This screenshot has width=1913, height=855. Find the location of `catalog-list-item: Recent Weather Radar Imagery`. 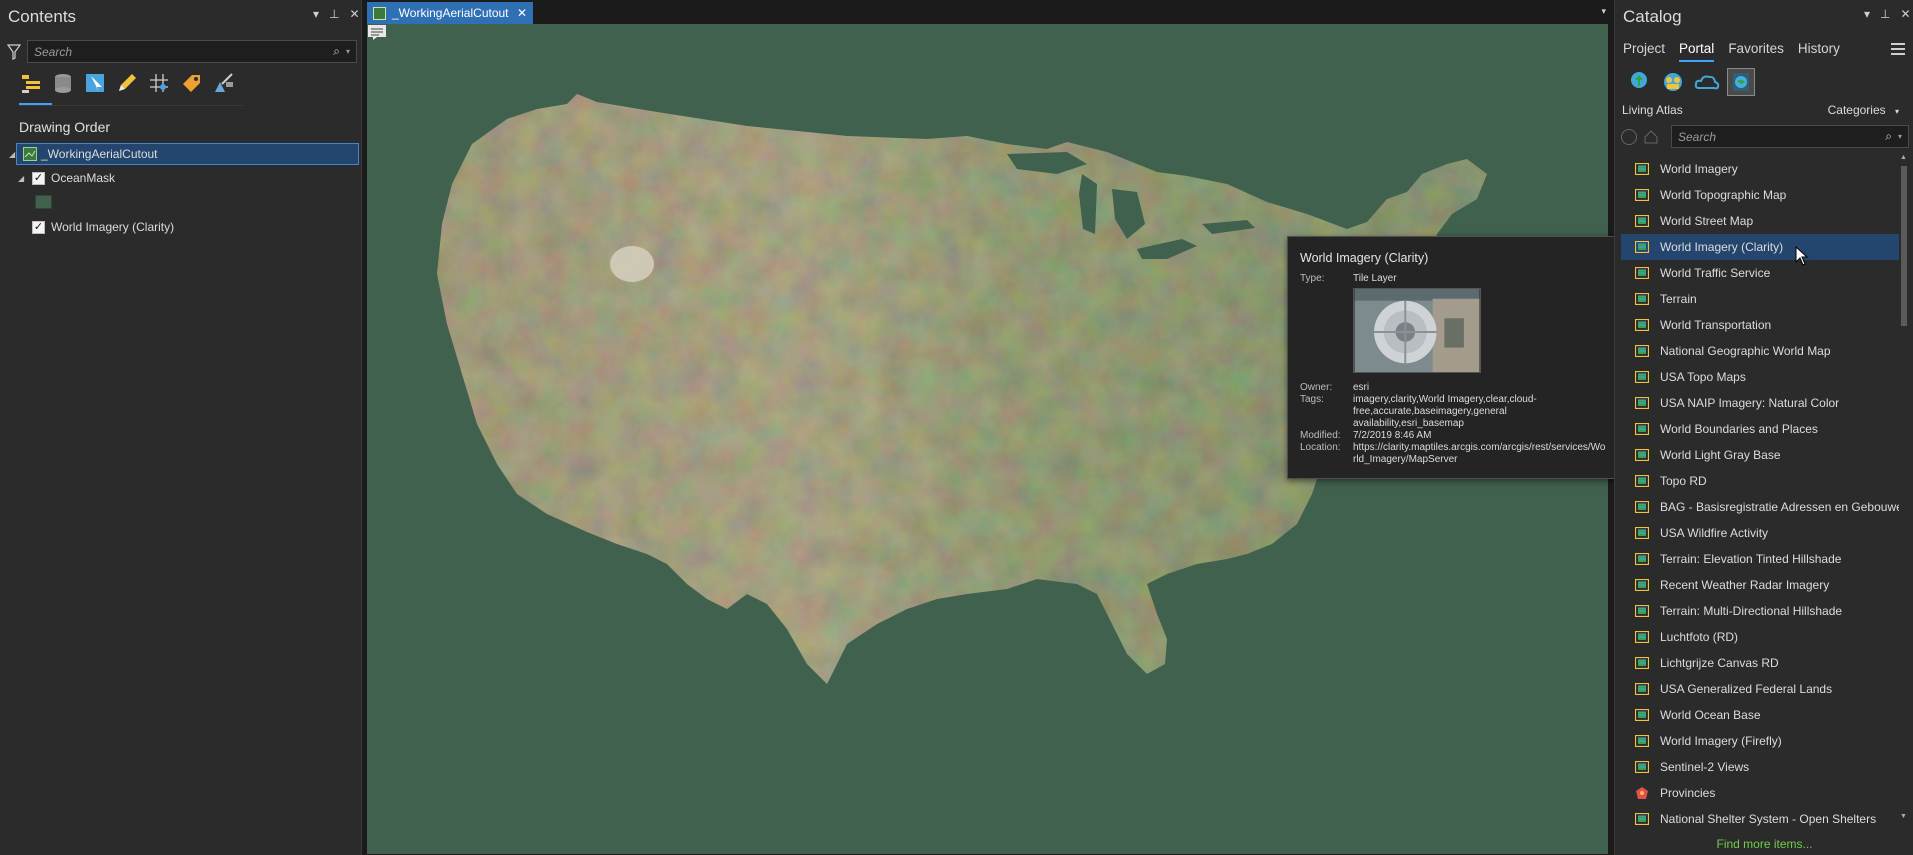

catalog-list-item: Recent Weather Radar Imagery is located at coordinates (1760, 585).